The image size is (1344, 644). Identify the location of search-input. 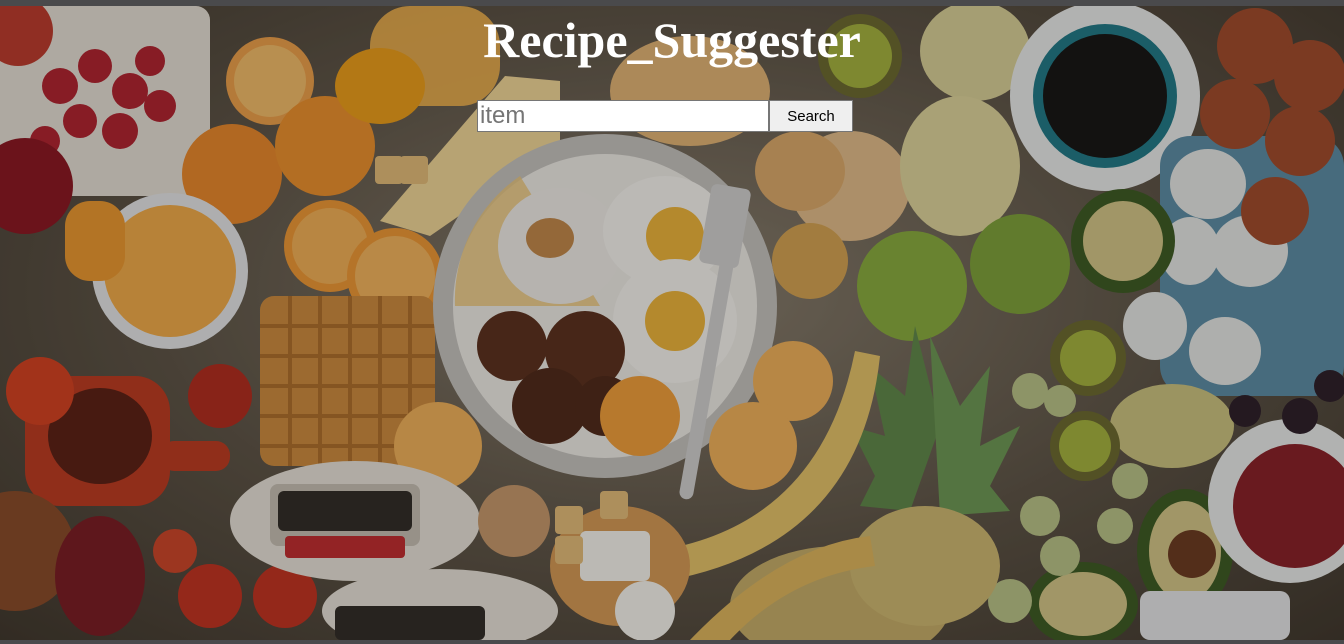
(623, 116).